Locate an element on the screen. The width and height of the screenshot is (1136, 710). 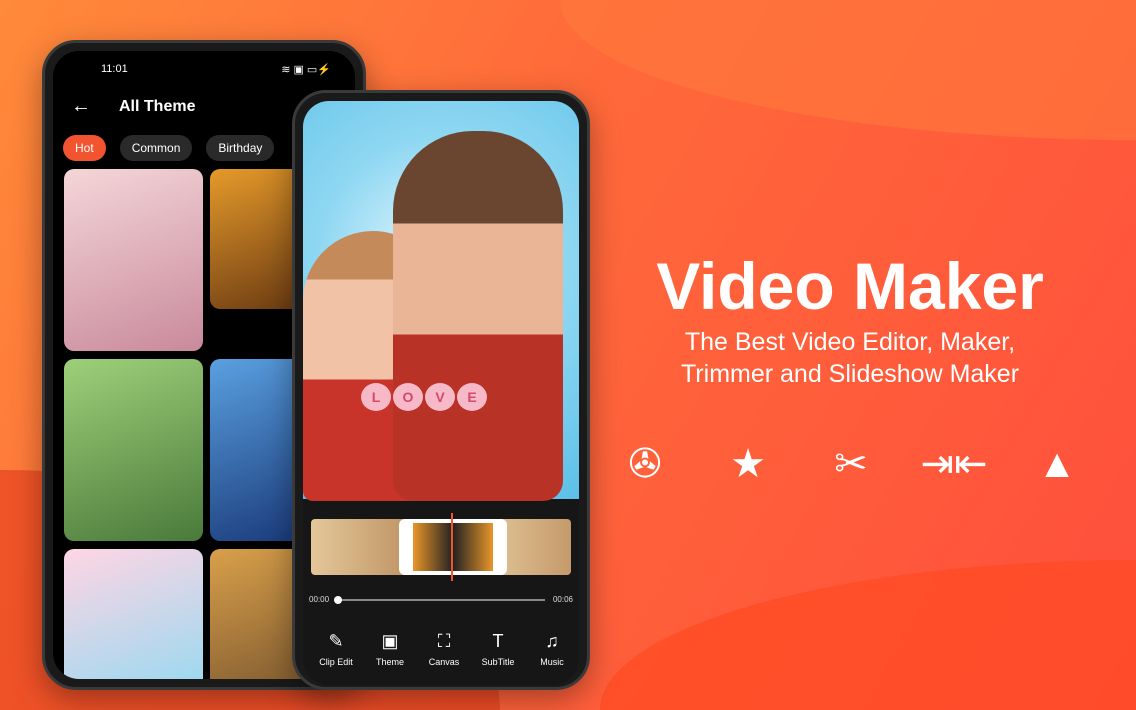
page-title: All Theme is located at coordinates (157, 106).